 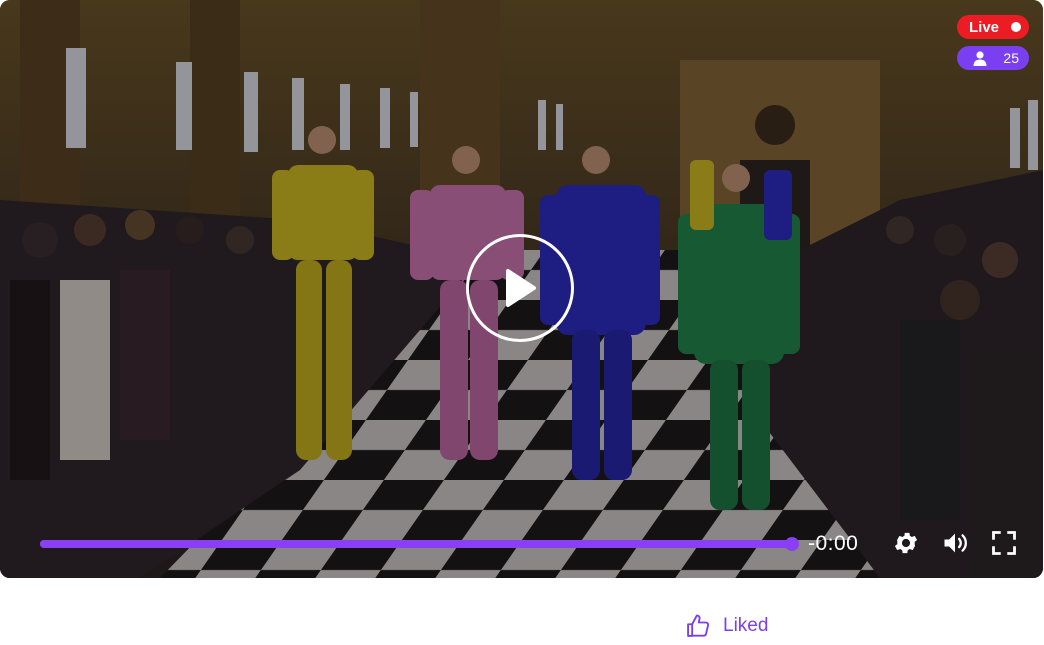 What do you see at coordinates (792, 544) in the screenshot?
I see `progress-handle` at bounding box center [792, 544].